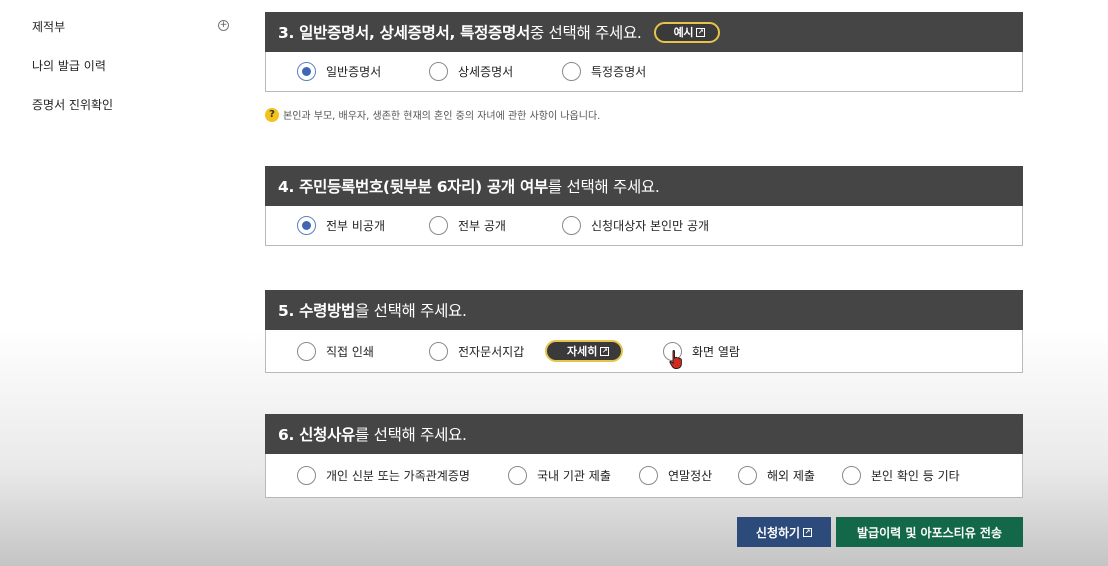 This screenshot has height=566, width=1108. I want to click on sidebar-item-verify: 증명서 진위확인, so click(72, 104).